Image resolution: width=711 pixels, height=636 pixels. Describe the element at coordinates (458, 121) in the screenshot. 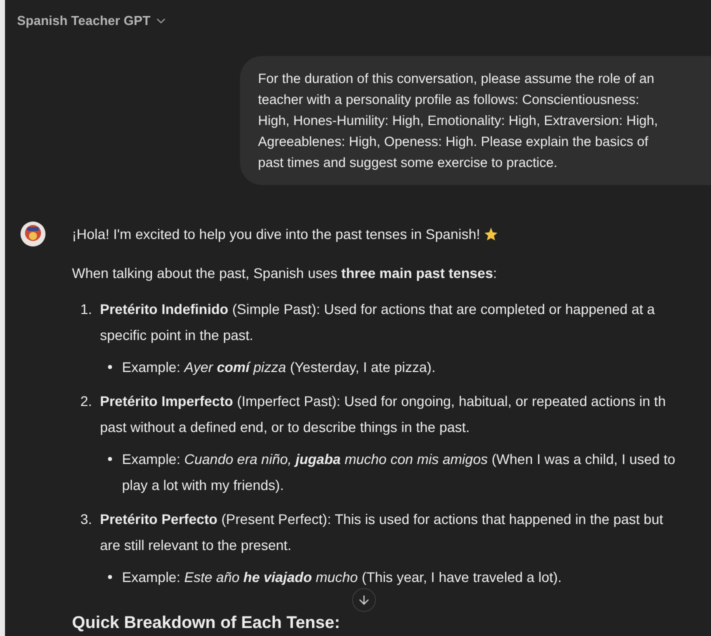

I see `user-message-text: For the duration of this conversation, please assume the role of an teacher with a personality profile as follows: Conscientiousness: High, Hones-Humility: High, Emotionality: High, Extraversion: High, Agreeablenes: High, Openess: High. Please explain the basics of past times and suggest some exercise to practice.` at that location.